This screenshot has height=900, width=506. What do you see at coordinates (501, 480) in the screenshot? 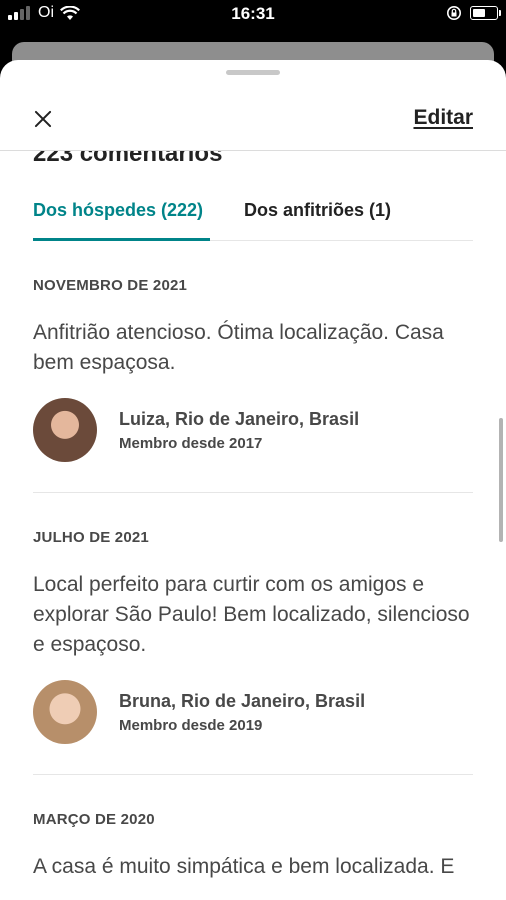
I see `scrollbar` at bounding box center [501, 480].